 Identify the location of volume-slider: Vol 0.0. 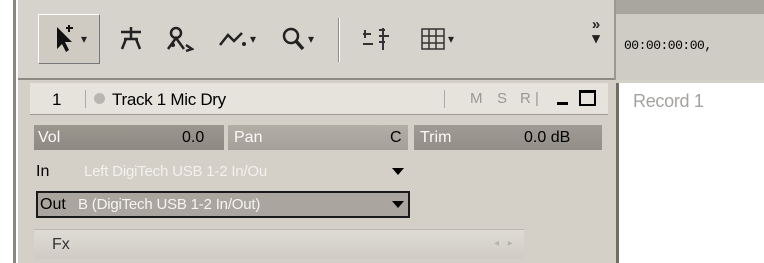
(129, 137).